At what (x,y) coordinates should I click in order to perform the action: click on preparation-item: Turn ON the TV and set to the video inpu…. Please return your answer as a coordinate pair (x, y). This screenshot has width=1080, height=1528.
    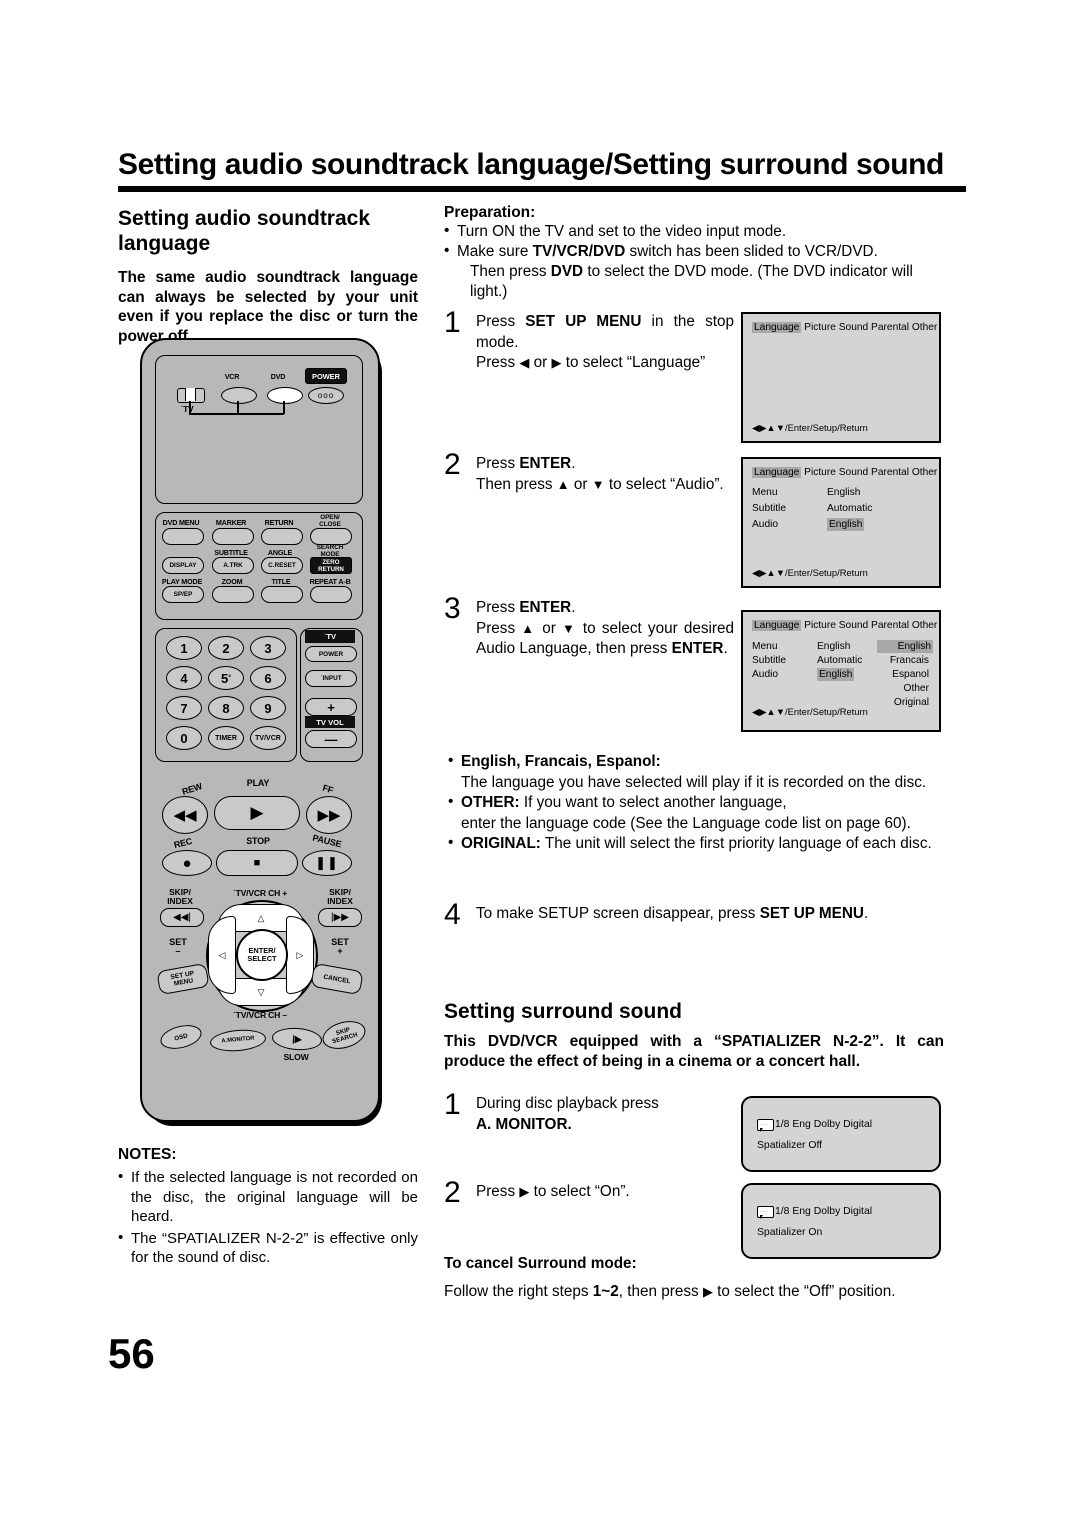
    Looking at the image, I should click on (694, 231).